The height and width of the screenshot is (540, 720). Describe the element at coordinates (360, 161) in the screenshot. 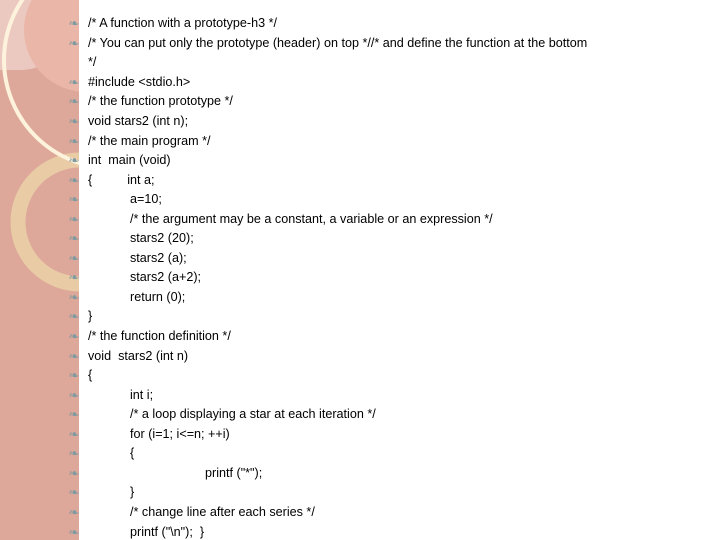

I see `bullet-line: ❧ int main (void)` at that location.